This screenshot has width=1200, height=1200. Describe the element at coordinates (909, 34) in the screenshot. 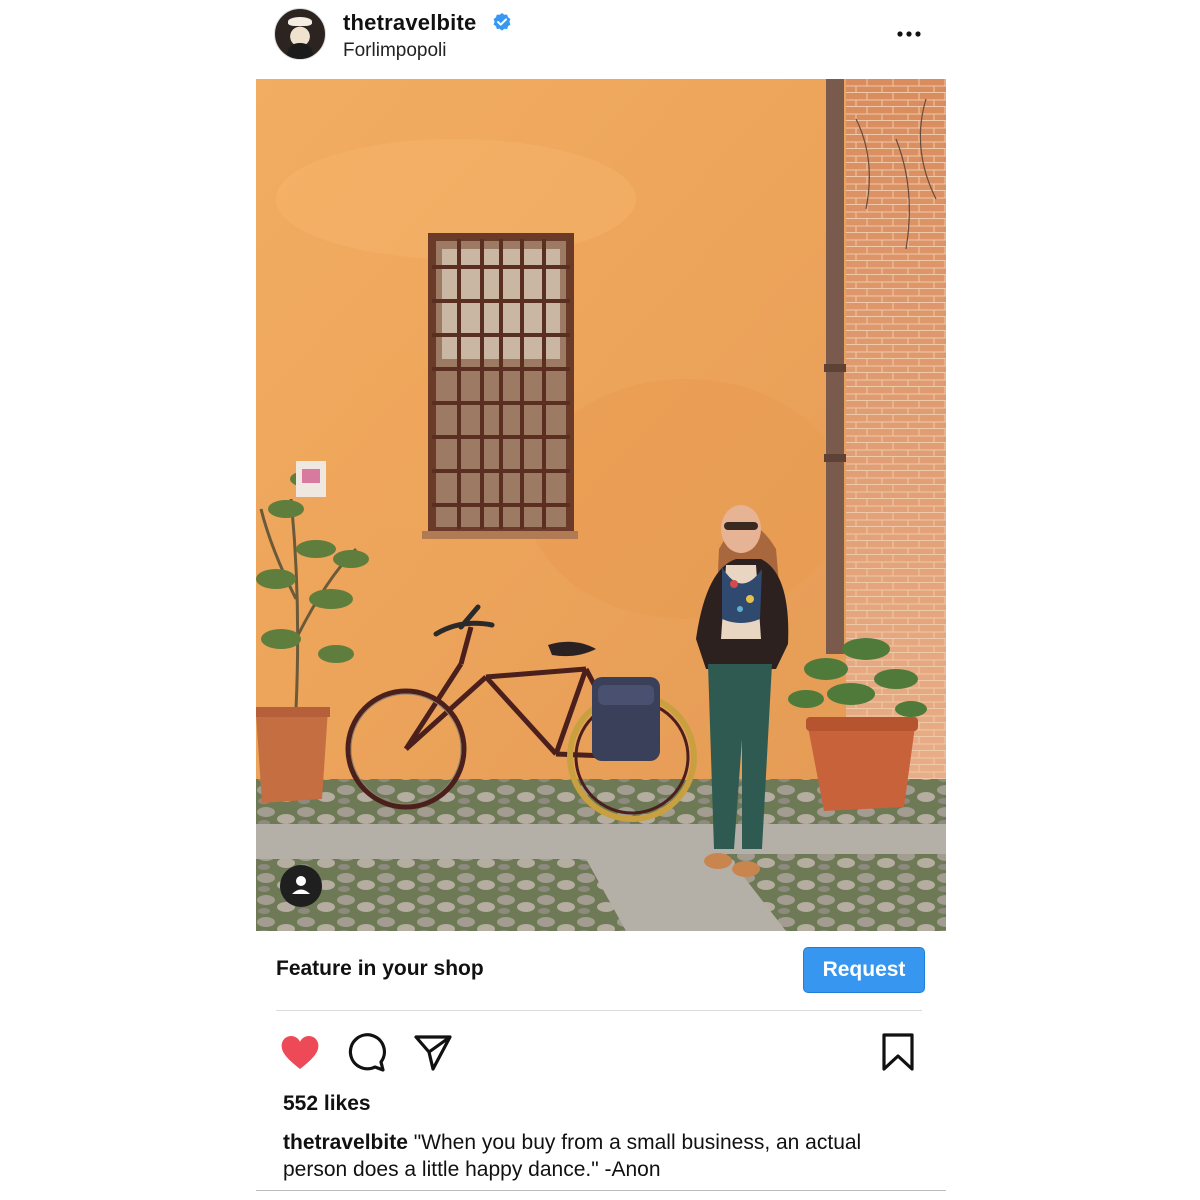

I see `more-options-icon` at that location.